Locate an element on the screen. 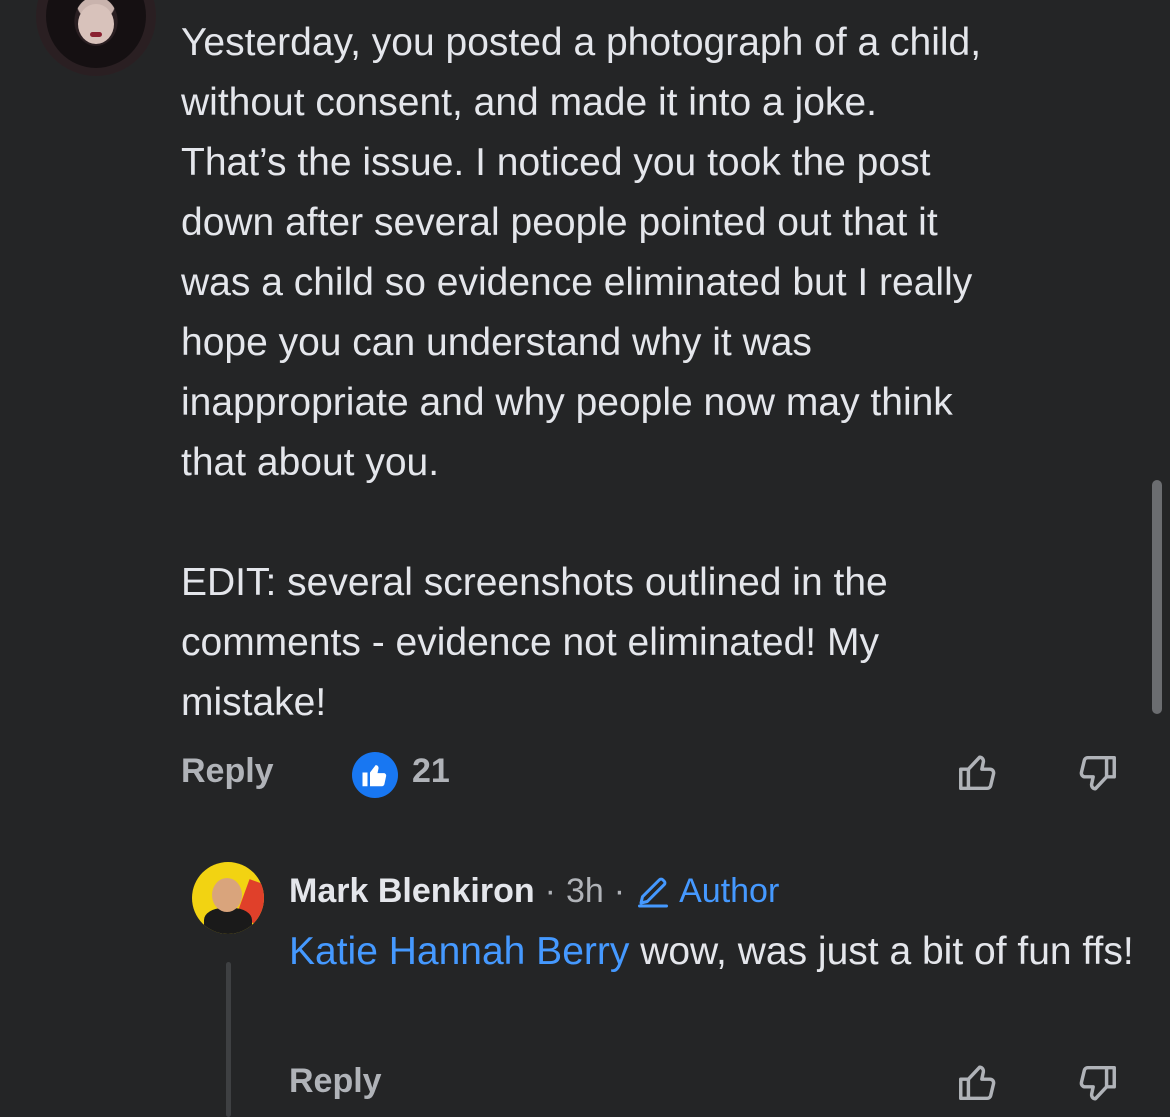 This screenshot has width=1170, height=1117. reply-author-name: Mark Blenkiron is located at coordinates (412, 891).